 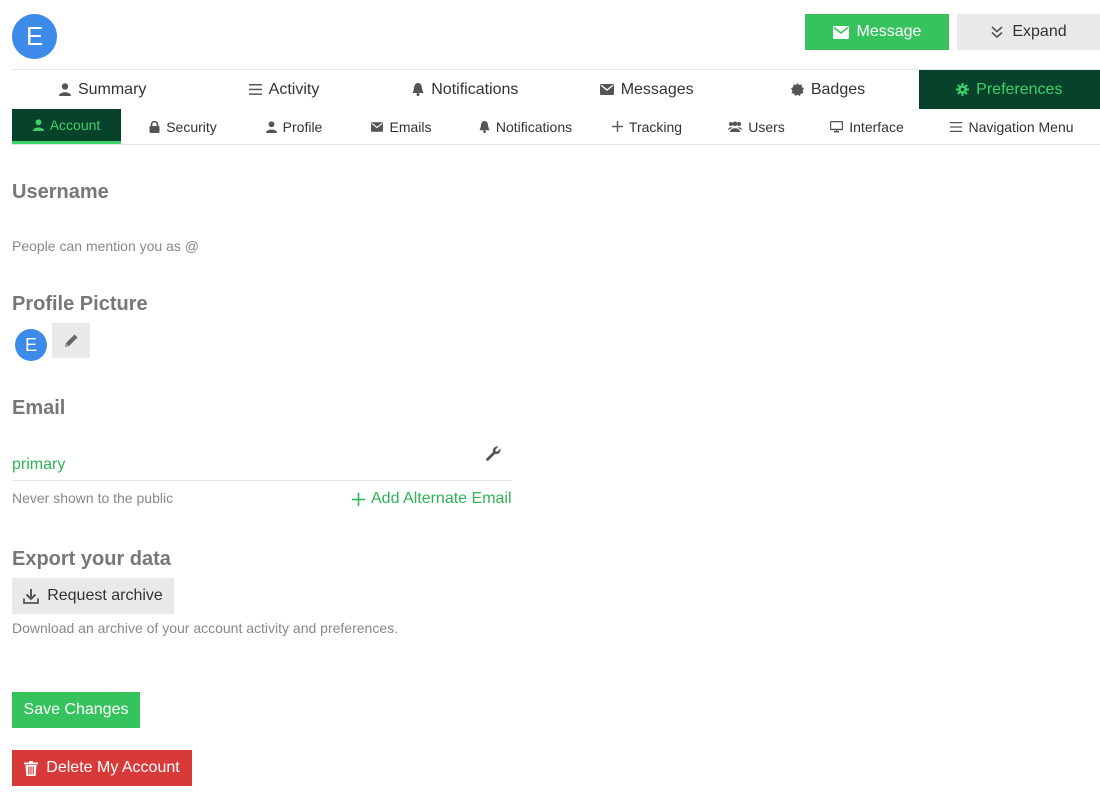 I want to click on primary-email-label: primary, so click(x=39, y=464).